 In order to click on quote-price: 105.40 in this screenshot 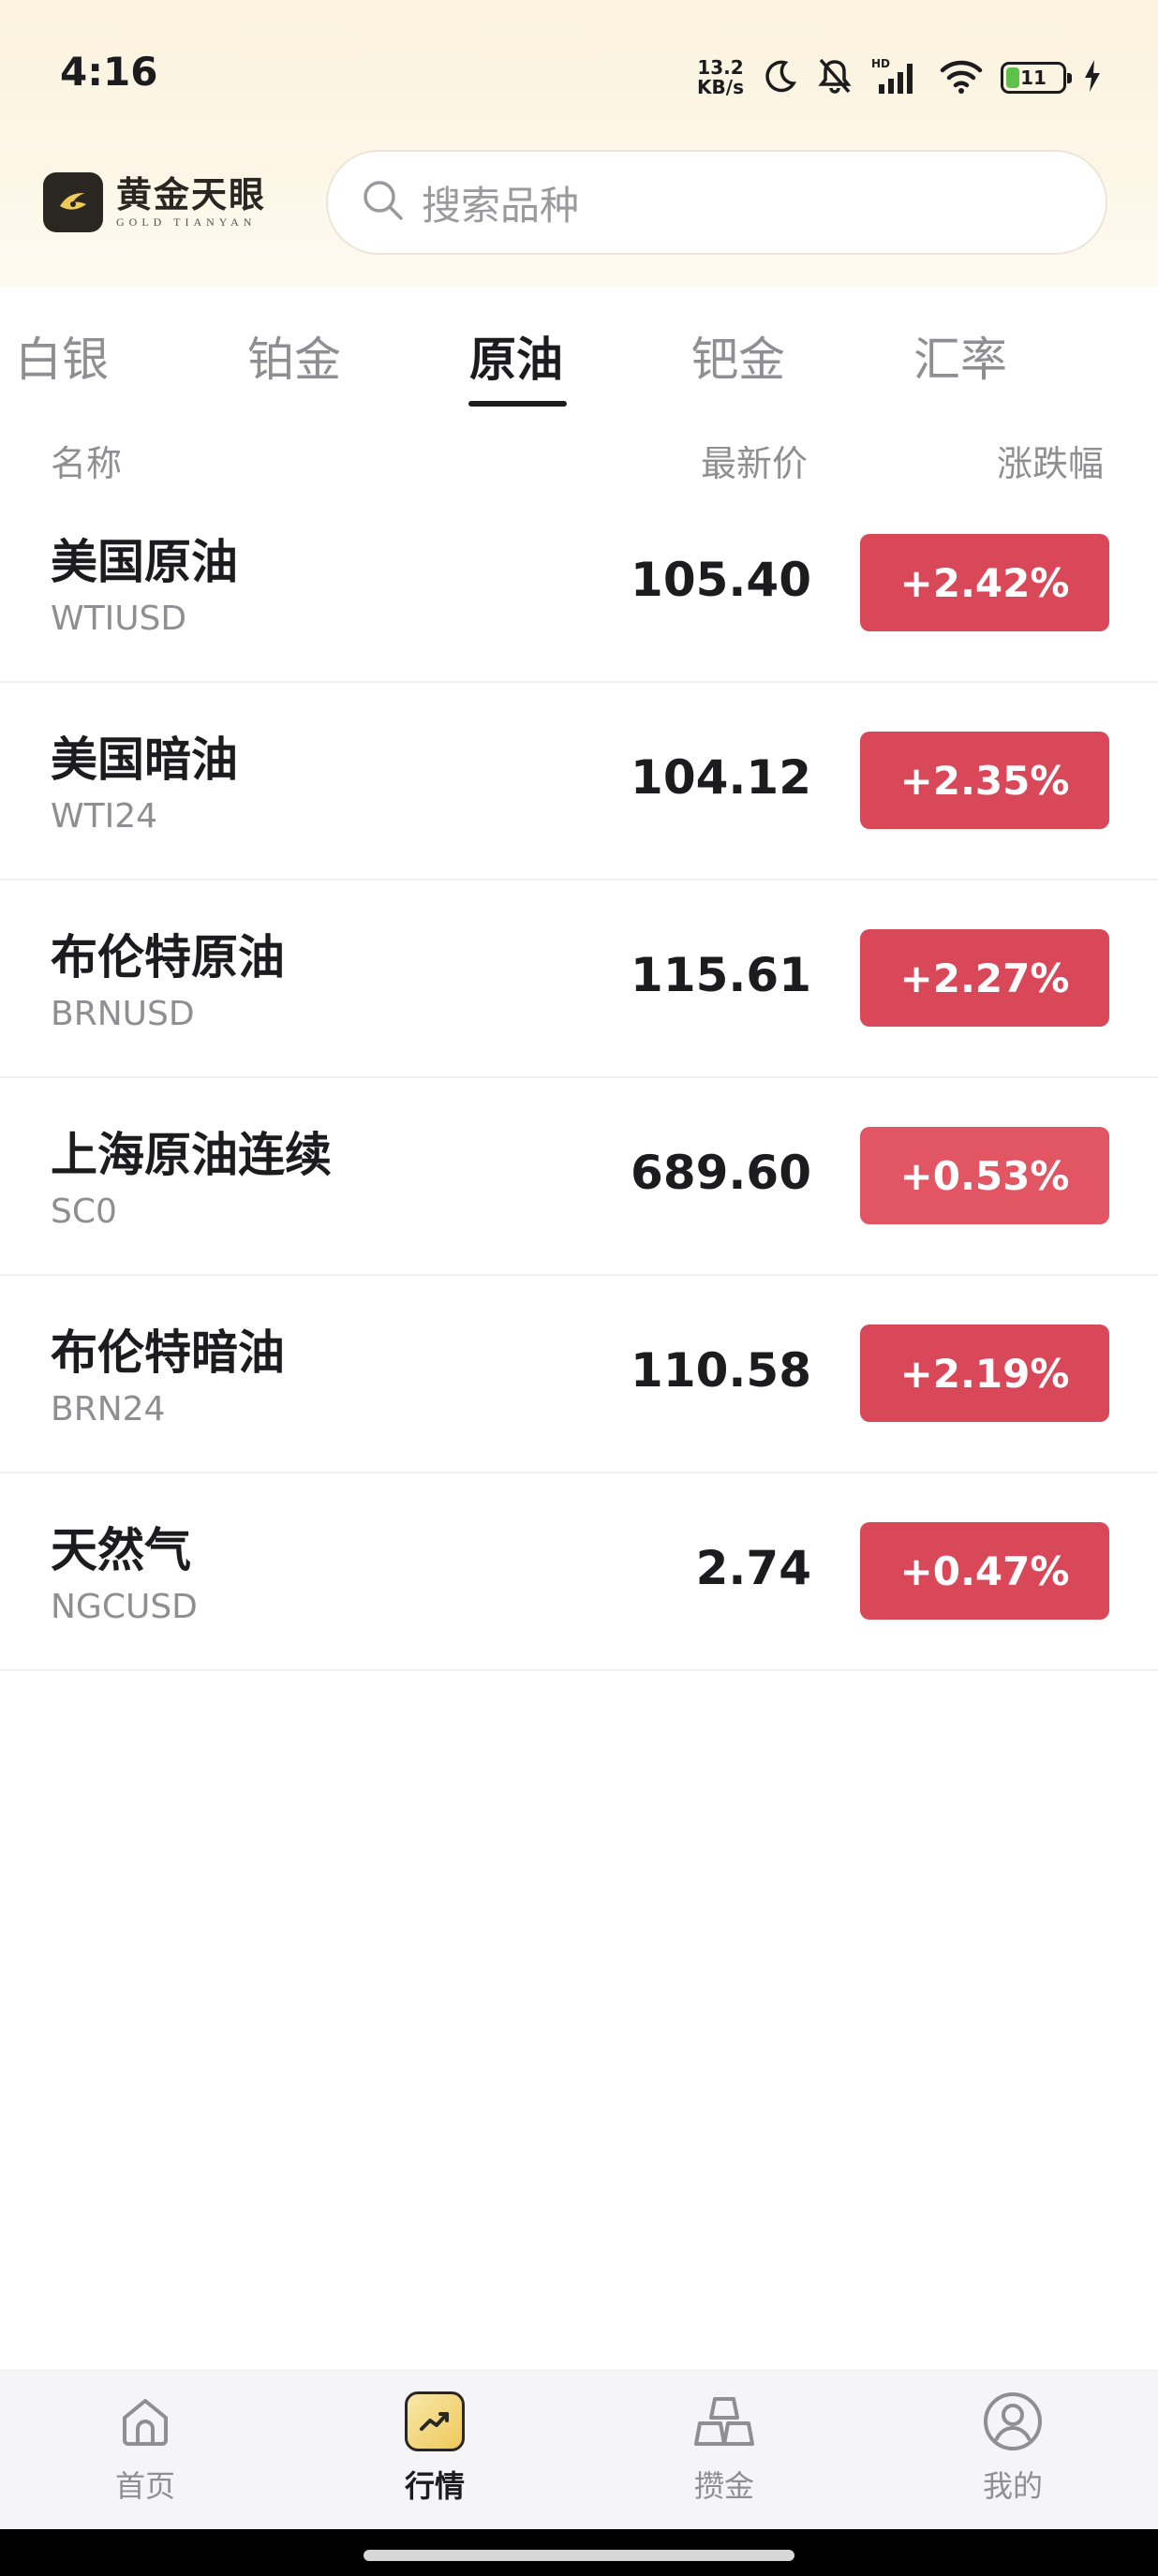, I will do `click(721, 580)`.